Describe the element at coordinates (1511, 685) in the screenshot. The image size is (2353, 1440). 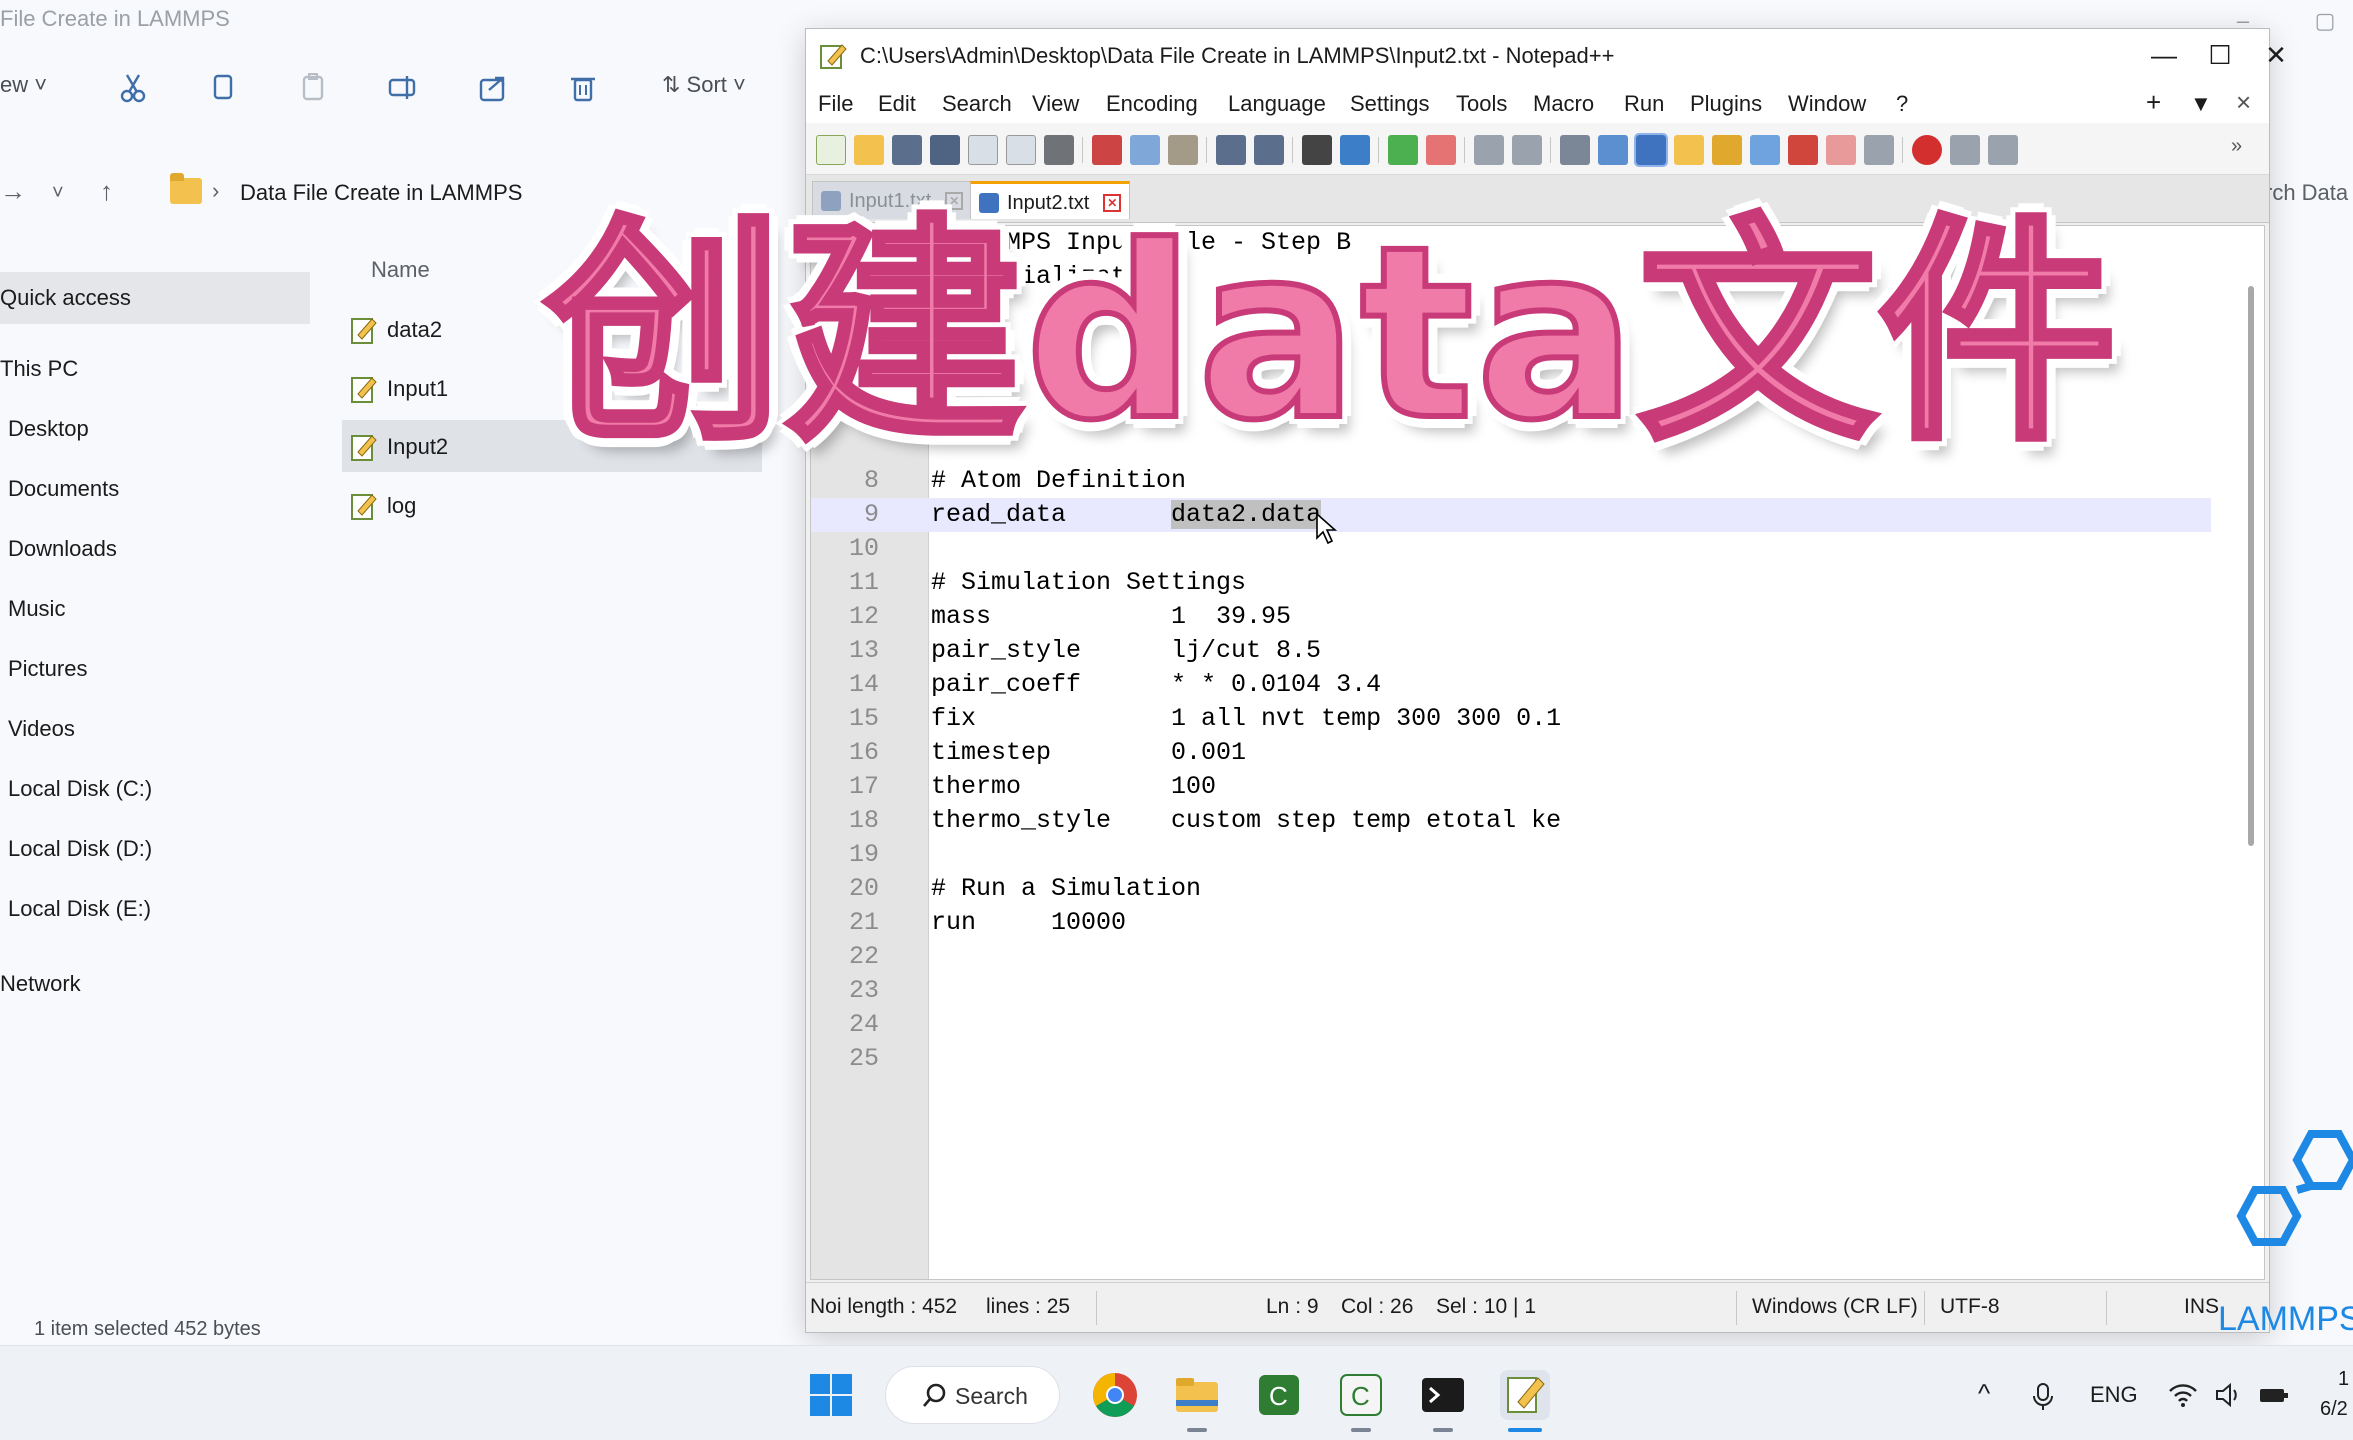
I see `code-line: 14 pair_coeff * * 0.0104 3.4` at that location.